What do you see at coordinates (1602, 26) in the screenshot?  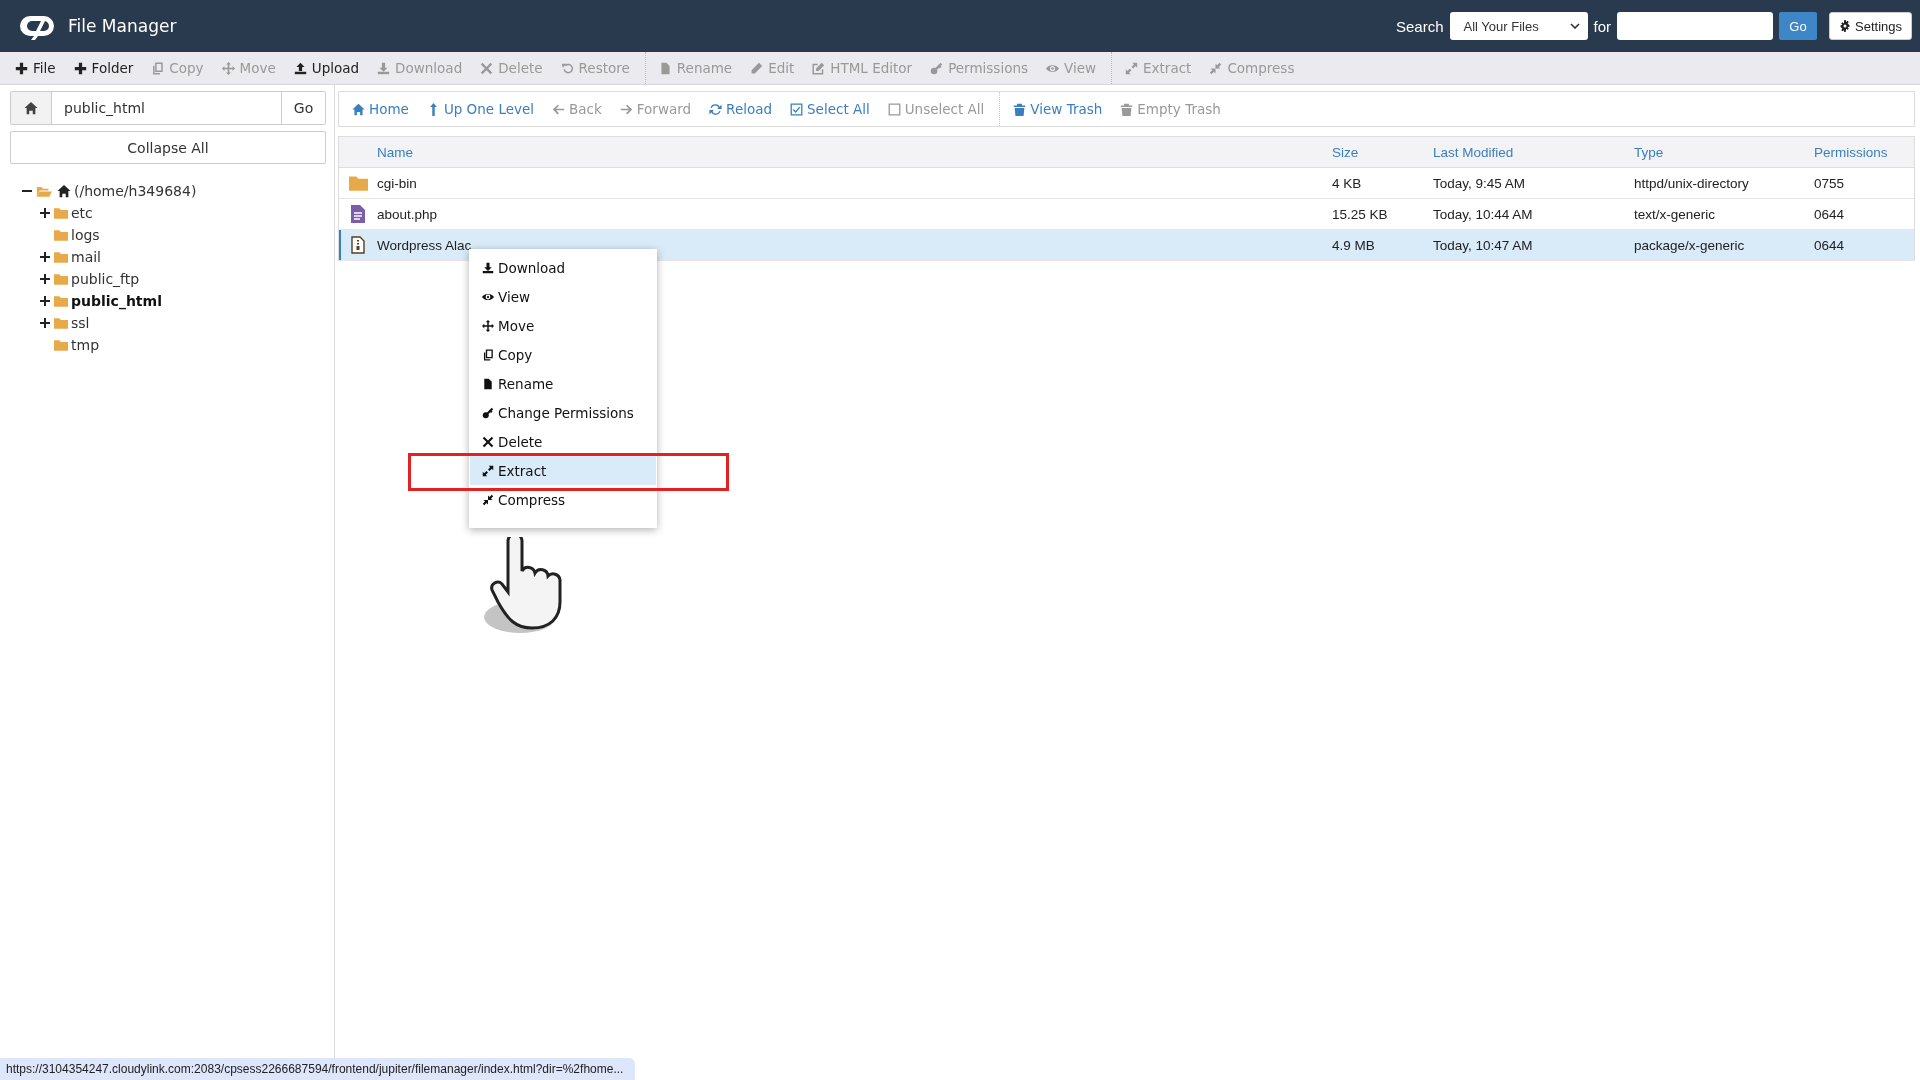 I see `for-label: for` at bounding box center [1602, 26].